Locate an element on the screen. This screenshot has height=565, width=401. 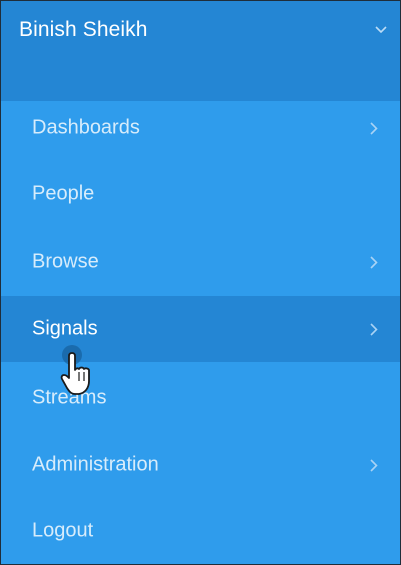
menu-item-people: People is located at coordinates (200, 194).